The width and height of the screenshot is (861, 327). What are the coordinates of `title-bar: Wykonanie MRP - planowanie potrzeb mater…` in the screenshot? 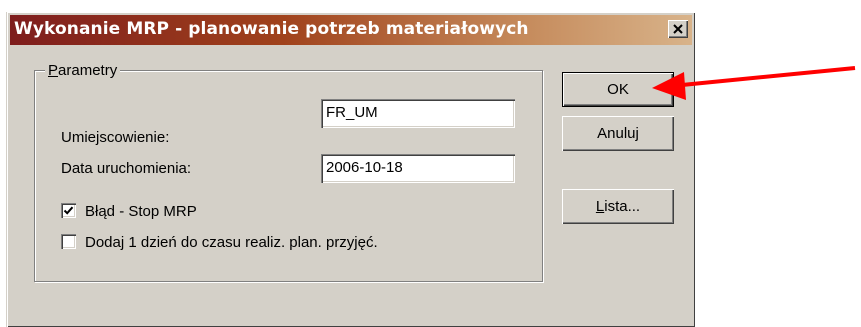 It's located at (351, 30).